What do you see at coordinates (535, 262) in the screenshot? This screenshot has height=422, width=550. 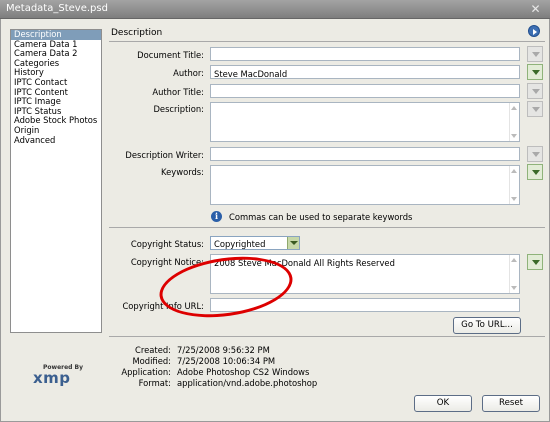 I see `copyright-notice-dropdown` at bounding box center [535, 262].